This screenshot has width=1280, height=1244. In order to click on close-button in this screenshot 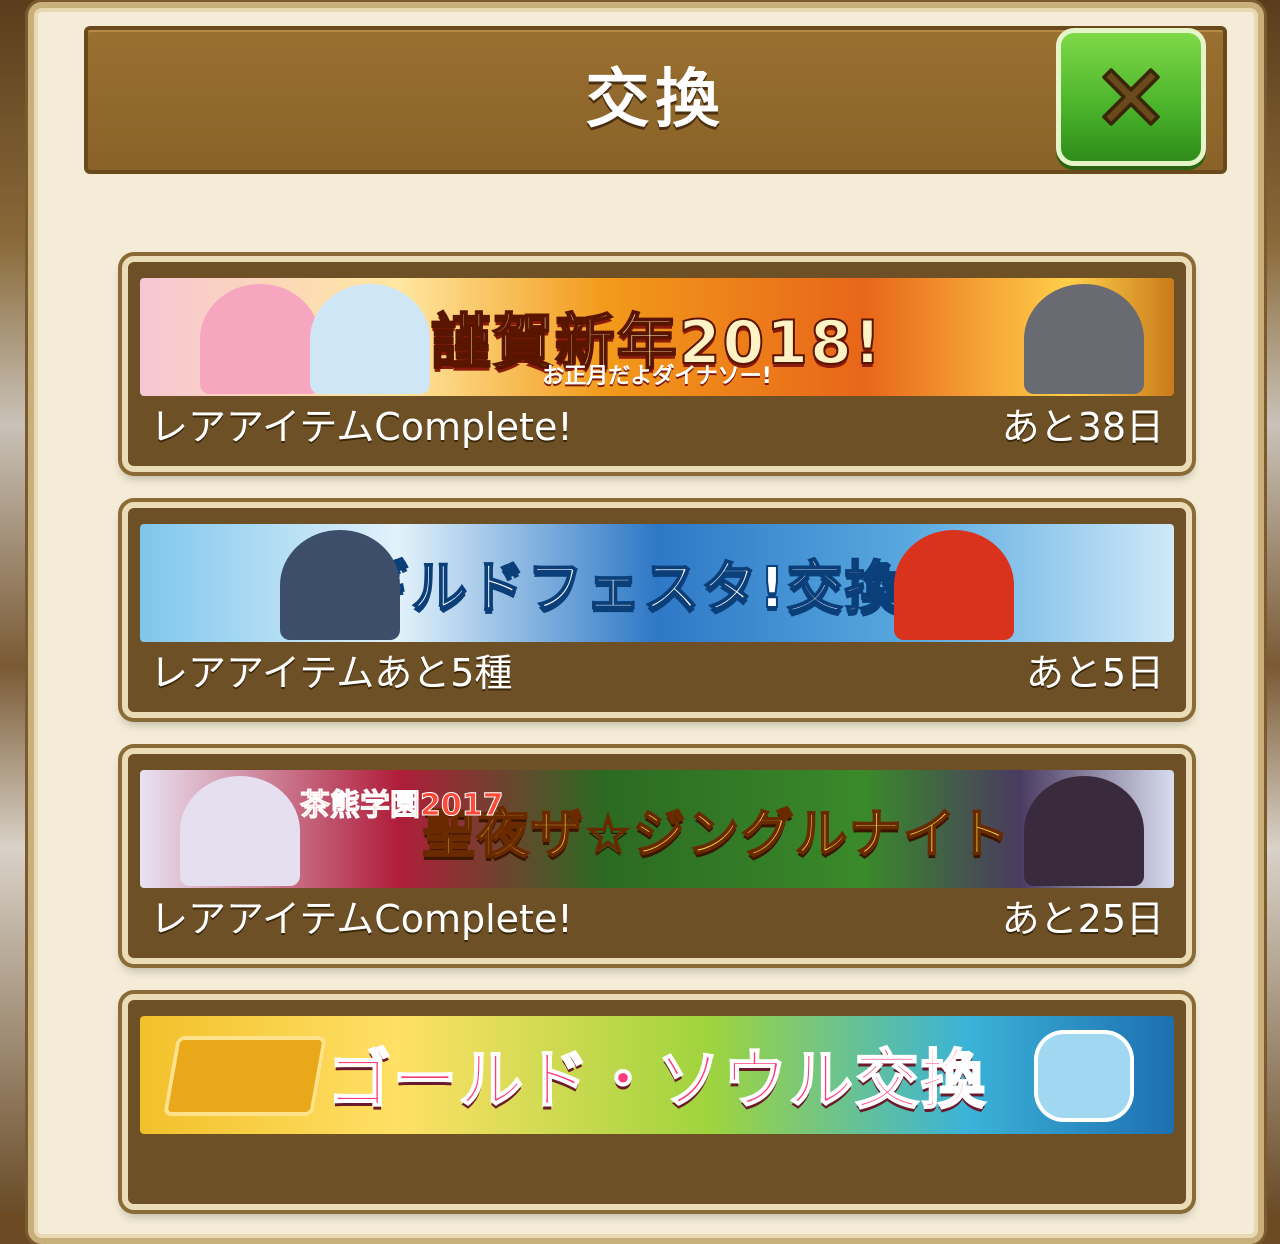, I will do `click(1131, 97)`.